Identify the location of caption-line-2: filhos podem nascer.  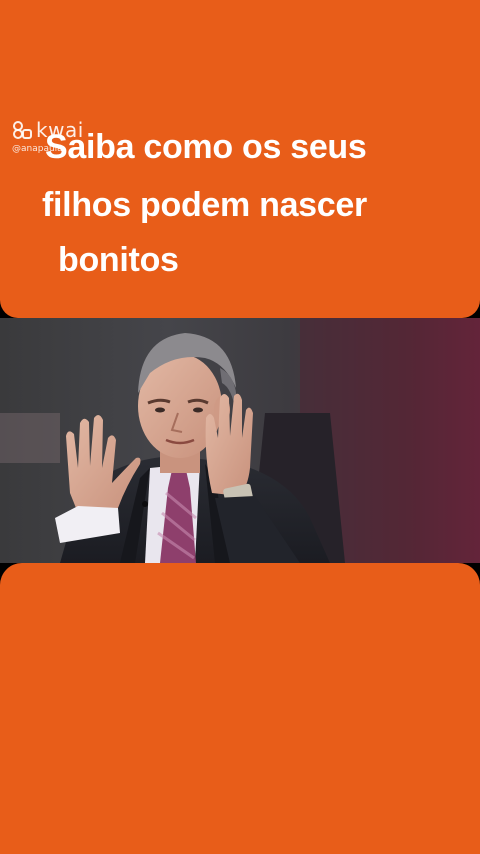
(204, 205).